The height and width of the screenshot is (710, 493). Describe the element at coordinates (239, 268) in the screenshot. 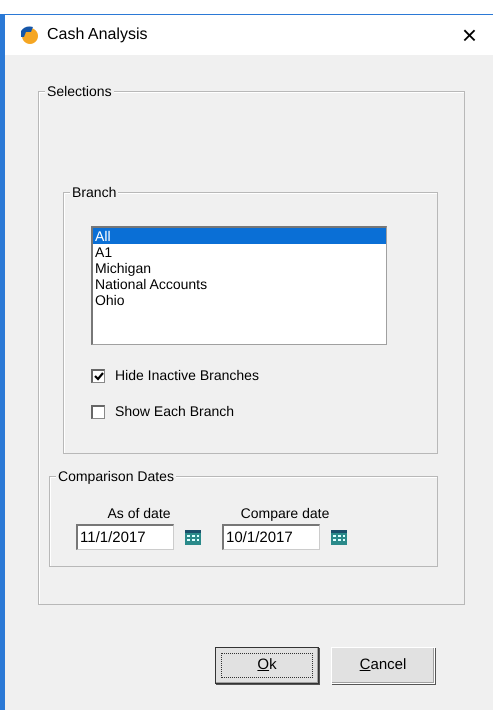

I see `list-item: Michigan` at that location.